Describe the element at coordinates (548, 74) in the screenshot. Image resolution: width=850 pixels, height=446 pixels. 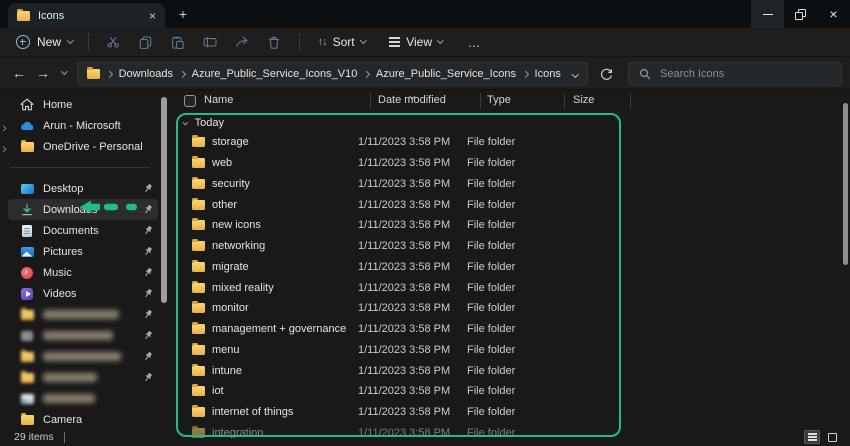
I see `breadcrumb-item-icons: Icons` at that location.